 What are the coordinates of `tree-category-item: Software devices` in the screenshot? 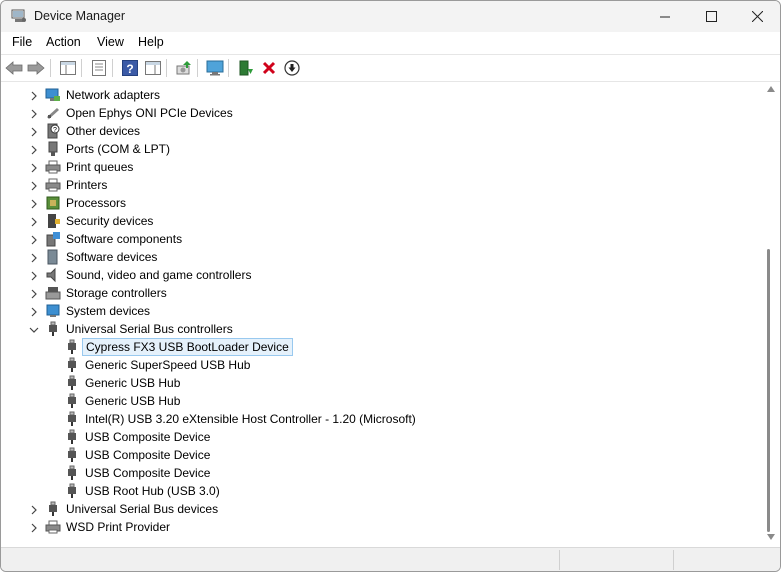 It's located at (382, 257).